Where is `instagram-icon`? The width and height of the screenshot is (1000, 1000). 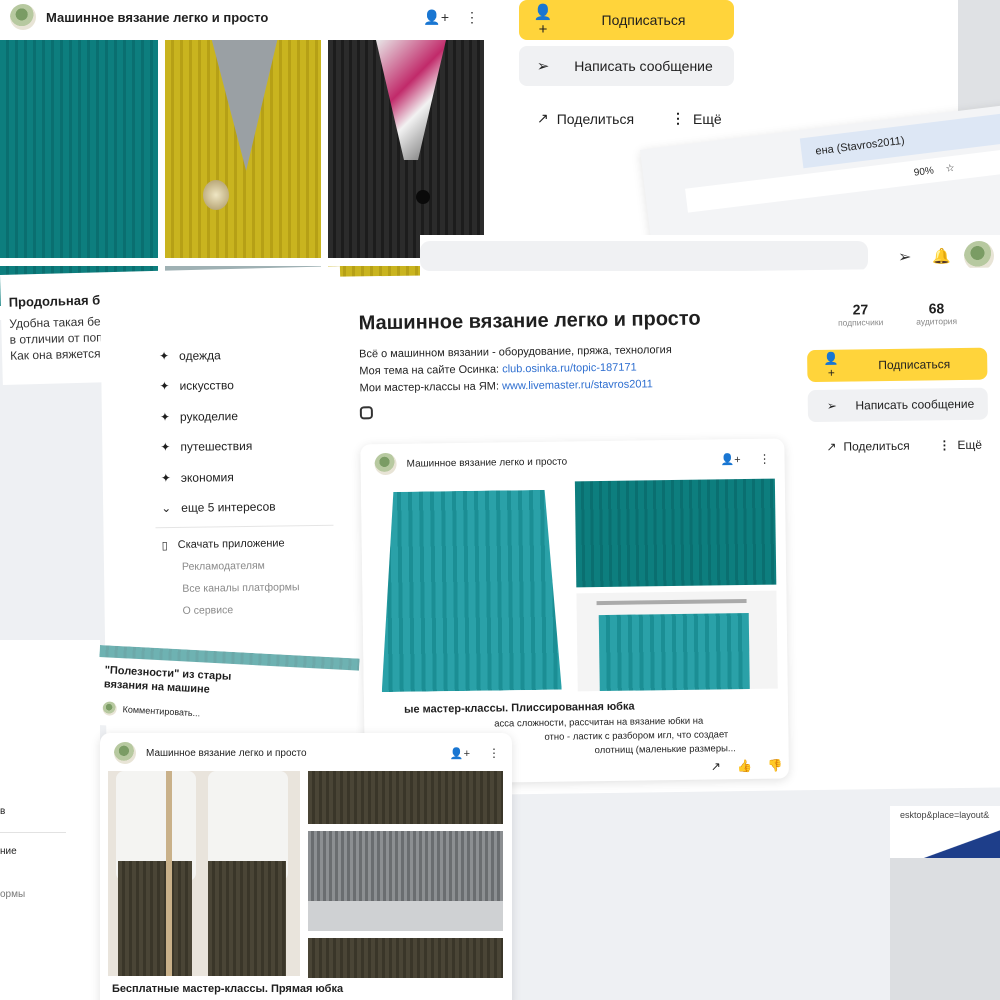
instagram-icon is located at coordinates (366, 413).